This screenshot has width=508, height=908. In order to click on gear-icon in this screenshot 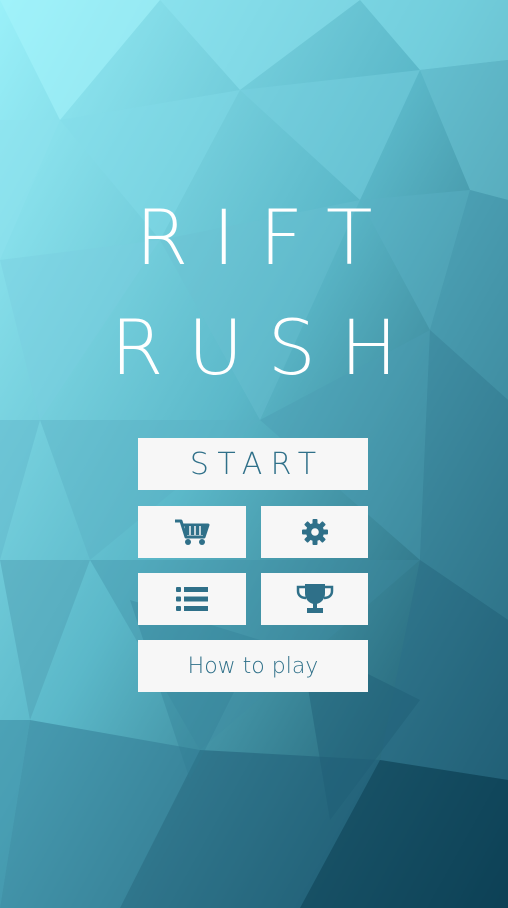, I will do `click(315, 532)`.